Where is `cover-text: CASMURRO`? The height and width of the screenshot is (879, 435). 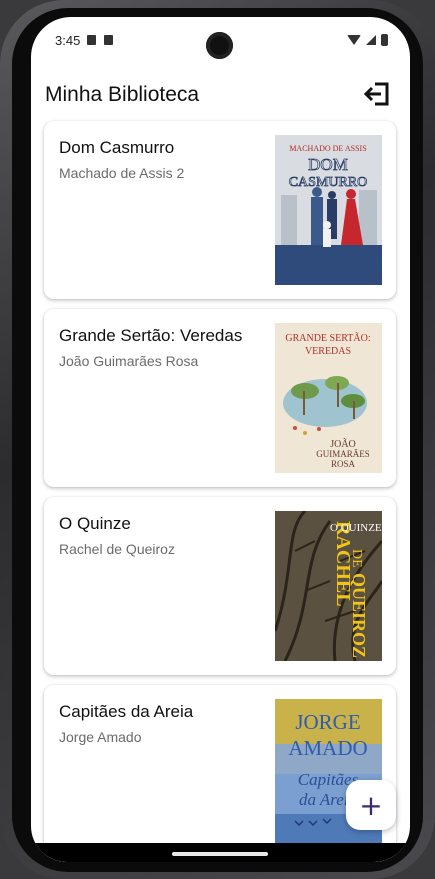 cover-text: CASMURRO is located at coordinates (328, 182).